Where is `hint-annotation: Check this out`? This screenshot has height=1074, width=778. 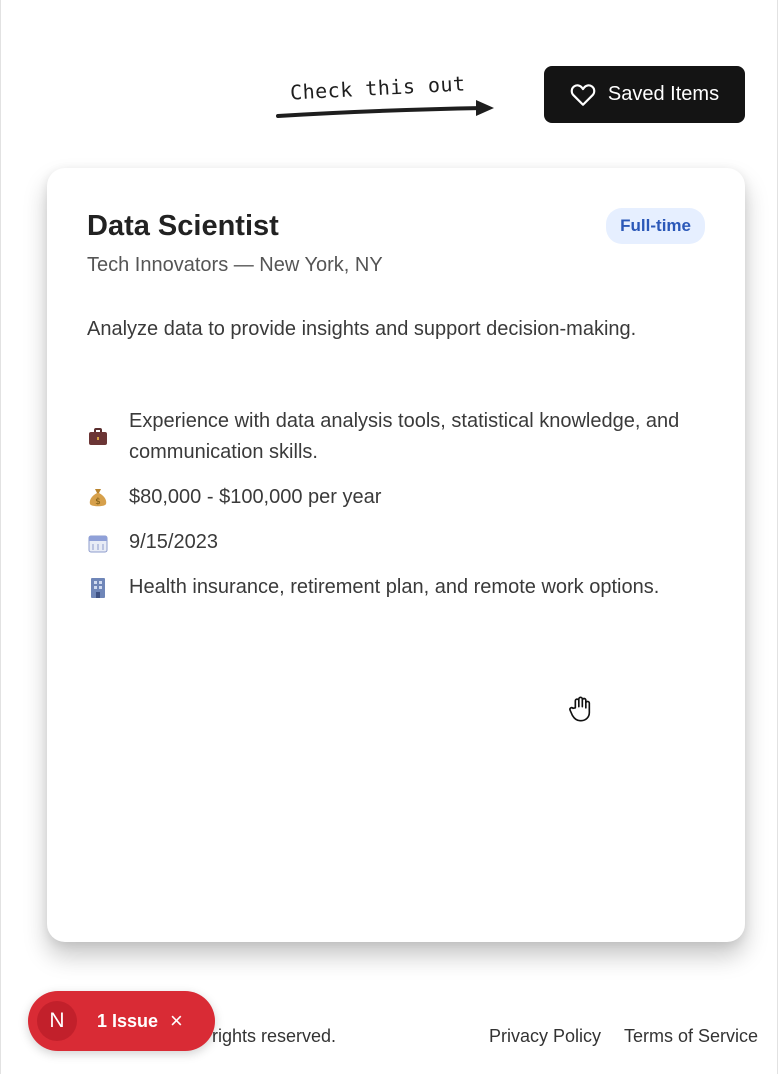
hint-annotation: Check this out is located at coordinates (391, 100).